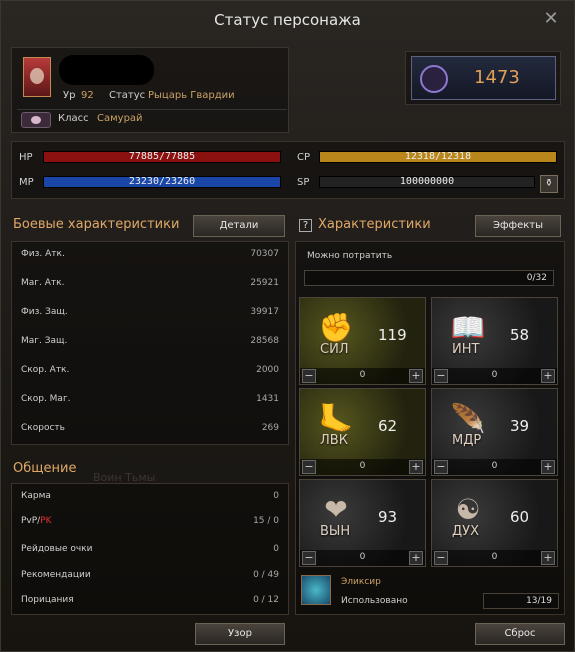  Describe the element at coordinates (494, 341) in the screenshot. I see `stat-tile-1: 📖 ИНТ 58−0 +` at that location.